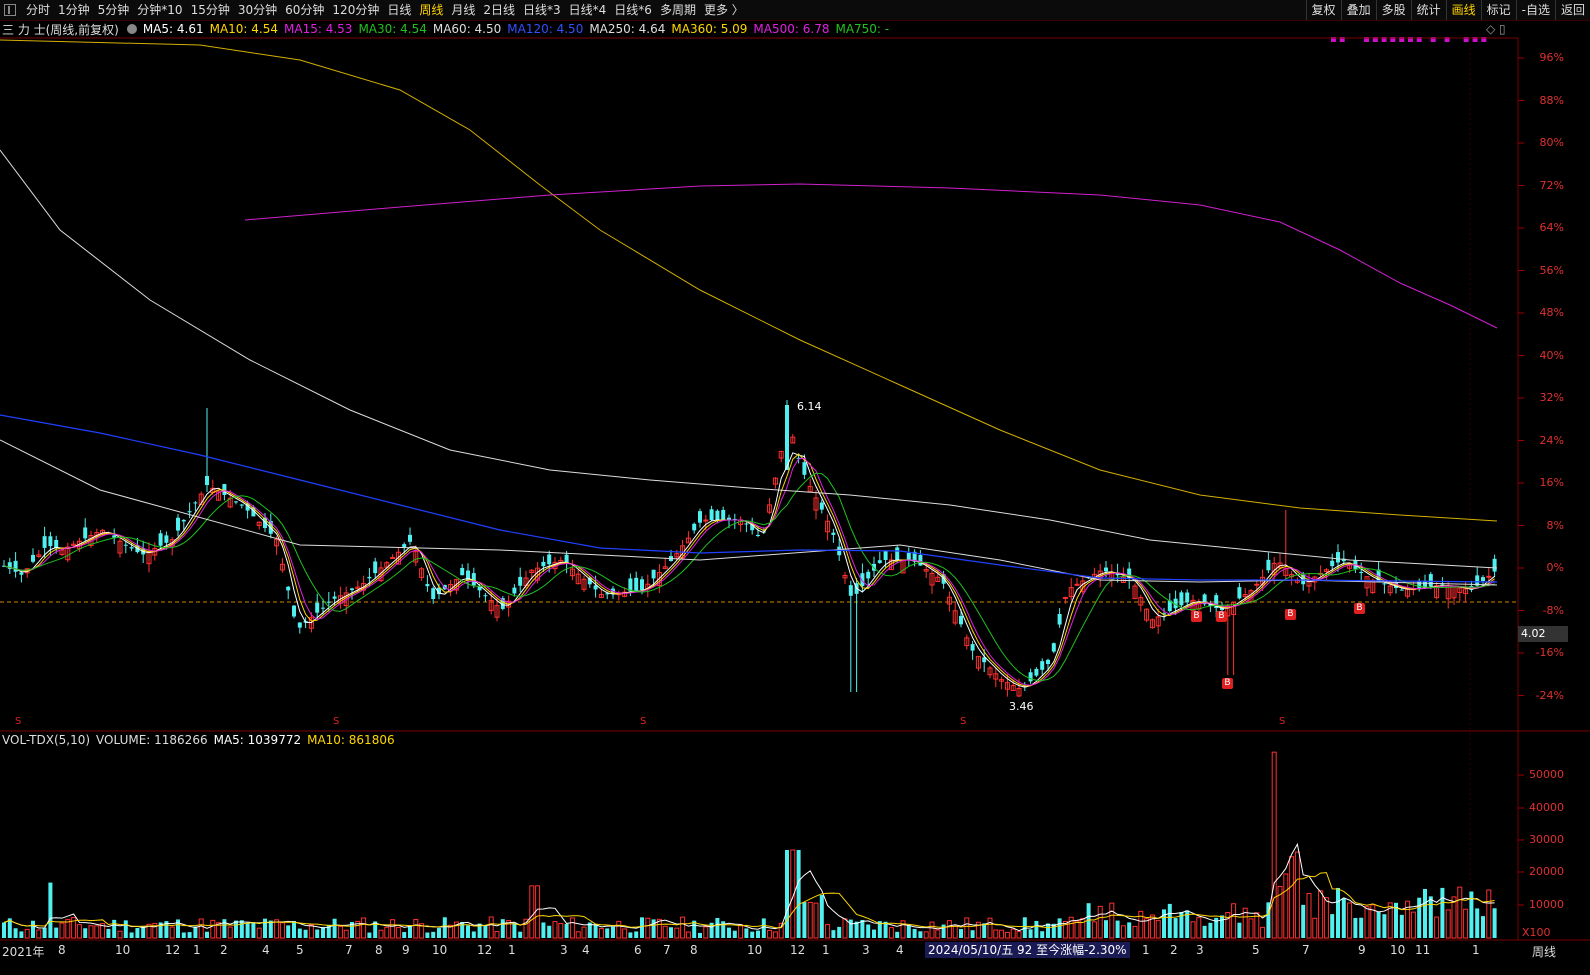 This screenshot has width=1590, height=975. Describe the element at coordinates (1549, 652) in the screenshot. I see `price-axis-label: -16%` at that location.